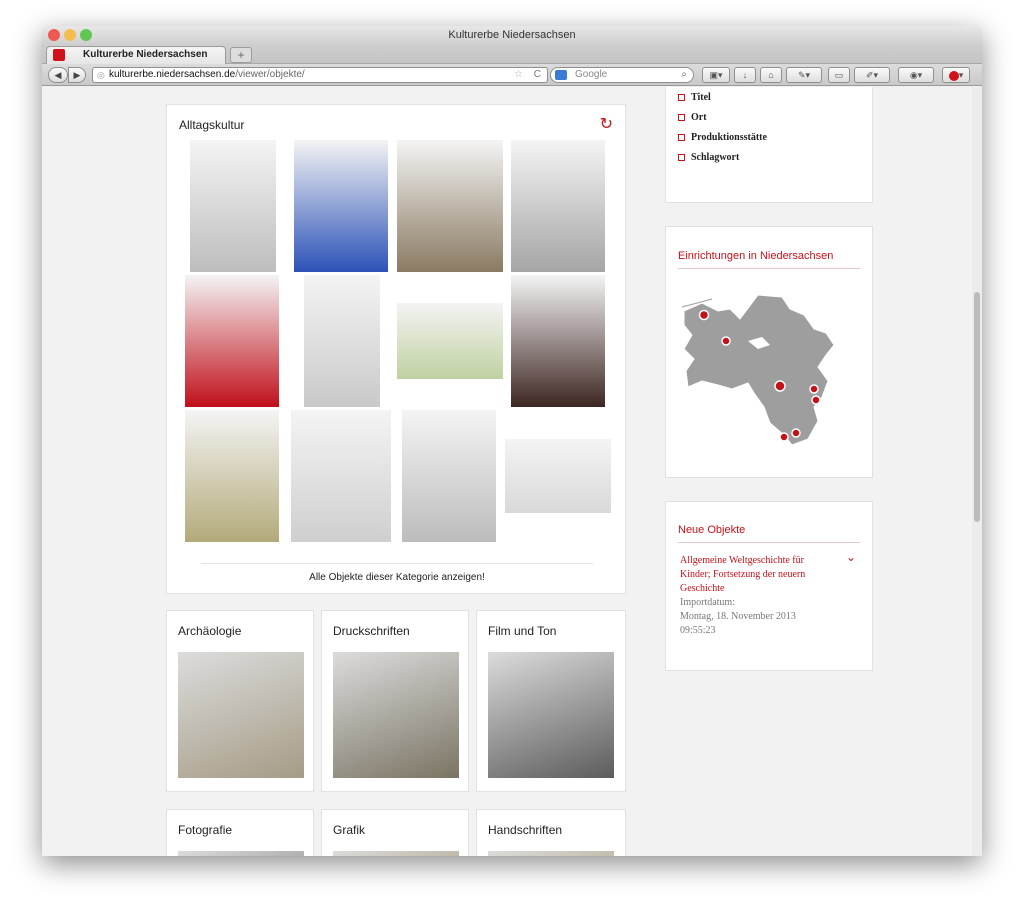 This screenshot has width=1024, height=913. I want to click on google-search-engine-icon, so click(561, 75).